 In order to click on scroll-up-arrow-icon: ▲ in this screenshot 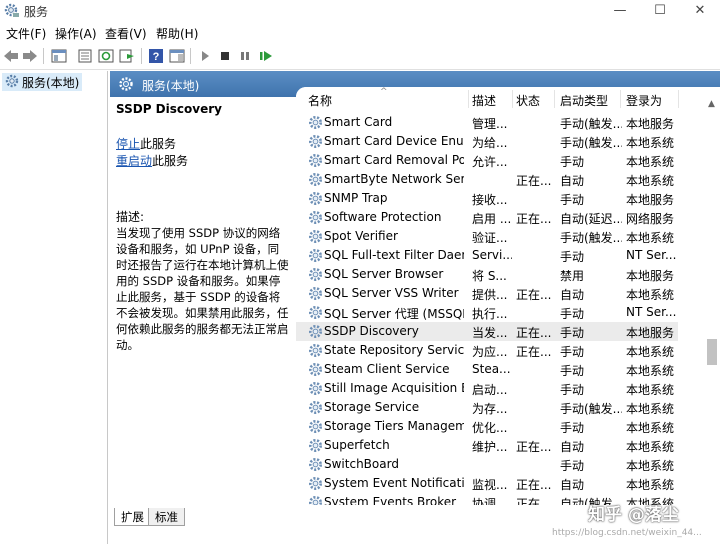, I will do `click(711, 104)`.